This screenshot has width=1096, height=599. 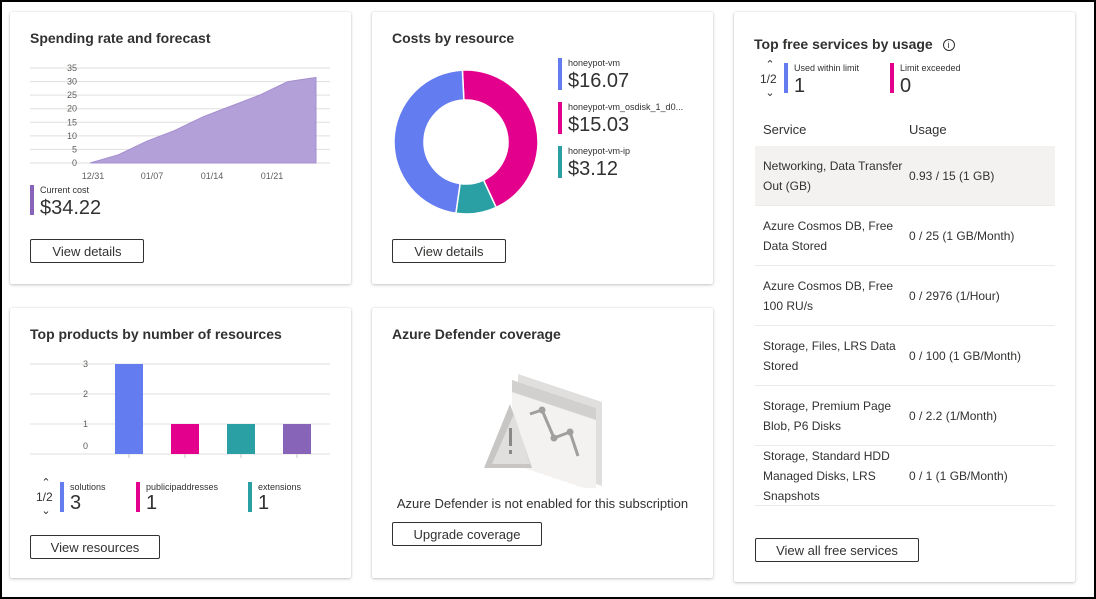 I want to click on service-cell: Storage, Premium Page Blob, P6 Disks, so click(x=827, y=415).